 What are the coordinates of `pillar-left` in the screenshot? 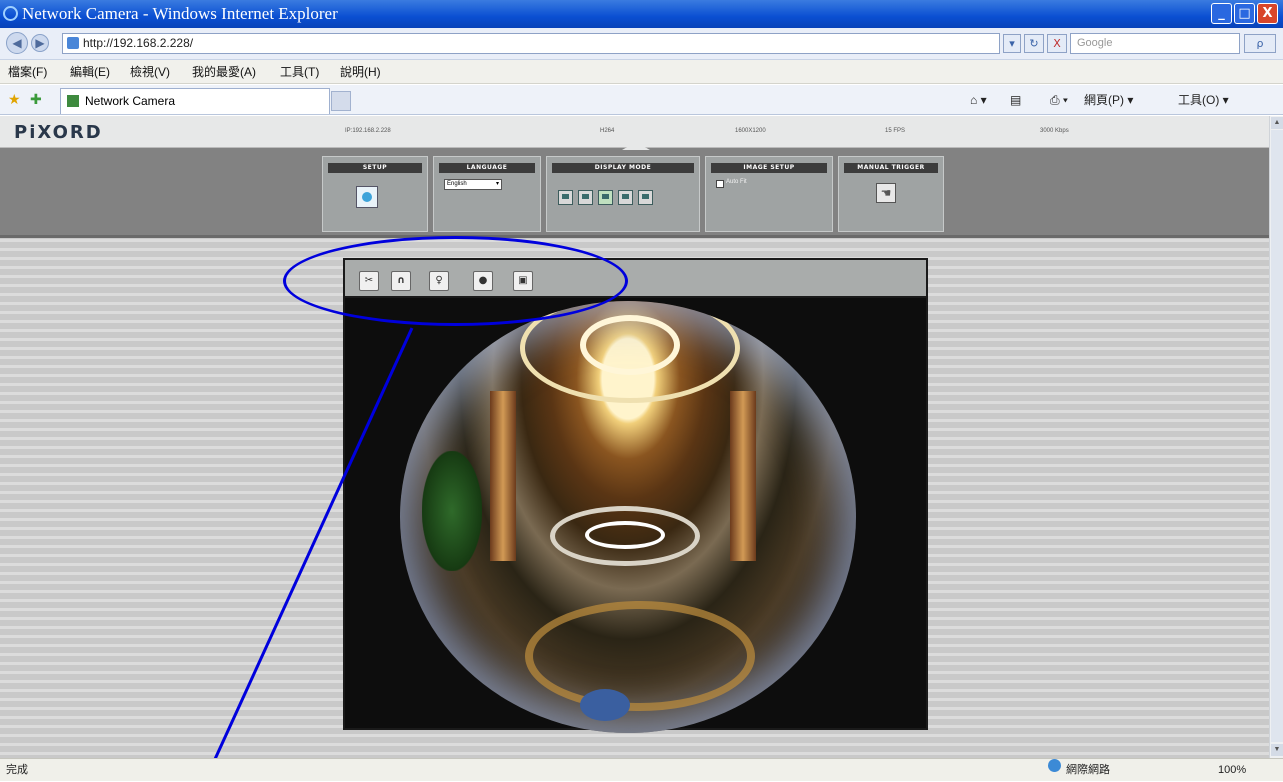 It's located at (503, 476).